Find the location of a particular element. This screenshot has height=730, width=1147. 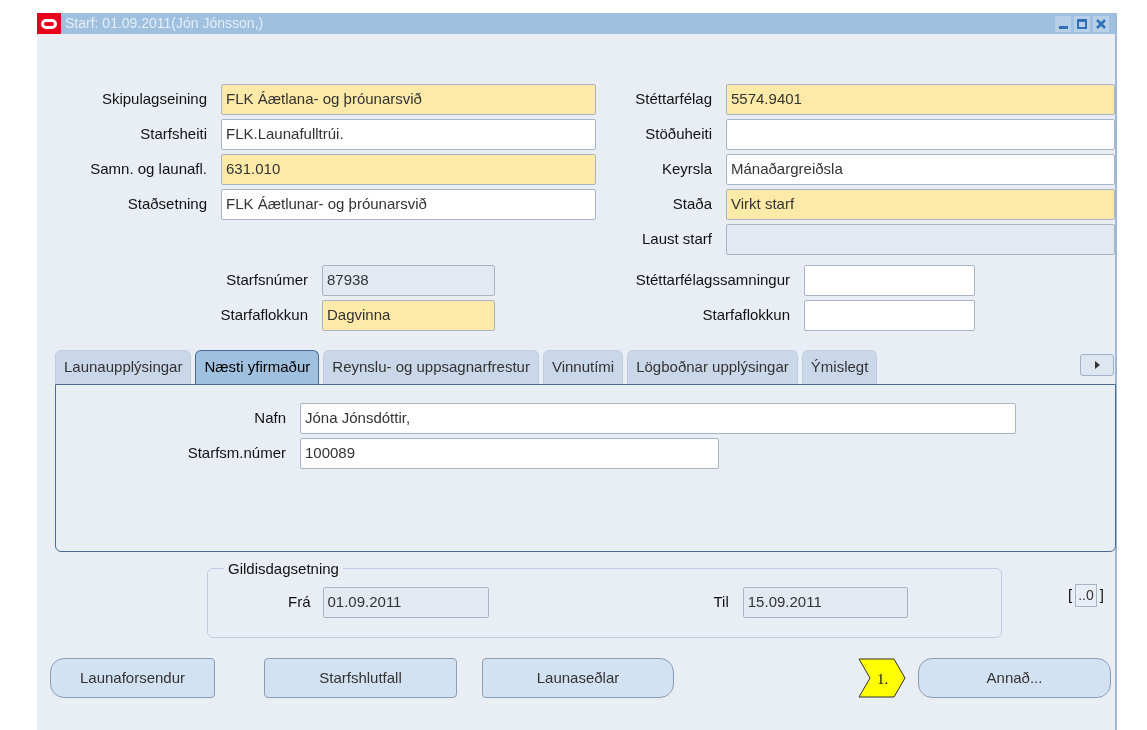

field-label: Staða is located at coordinates (691, 204).